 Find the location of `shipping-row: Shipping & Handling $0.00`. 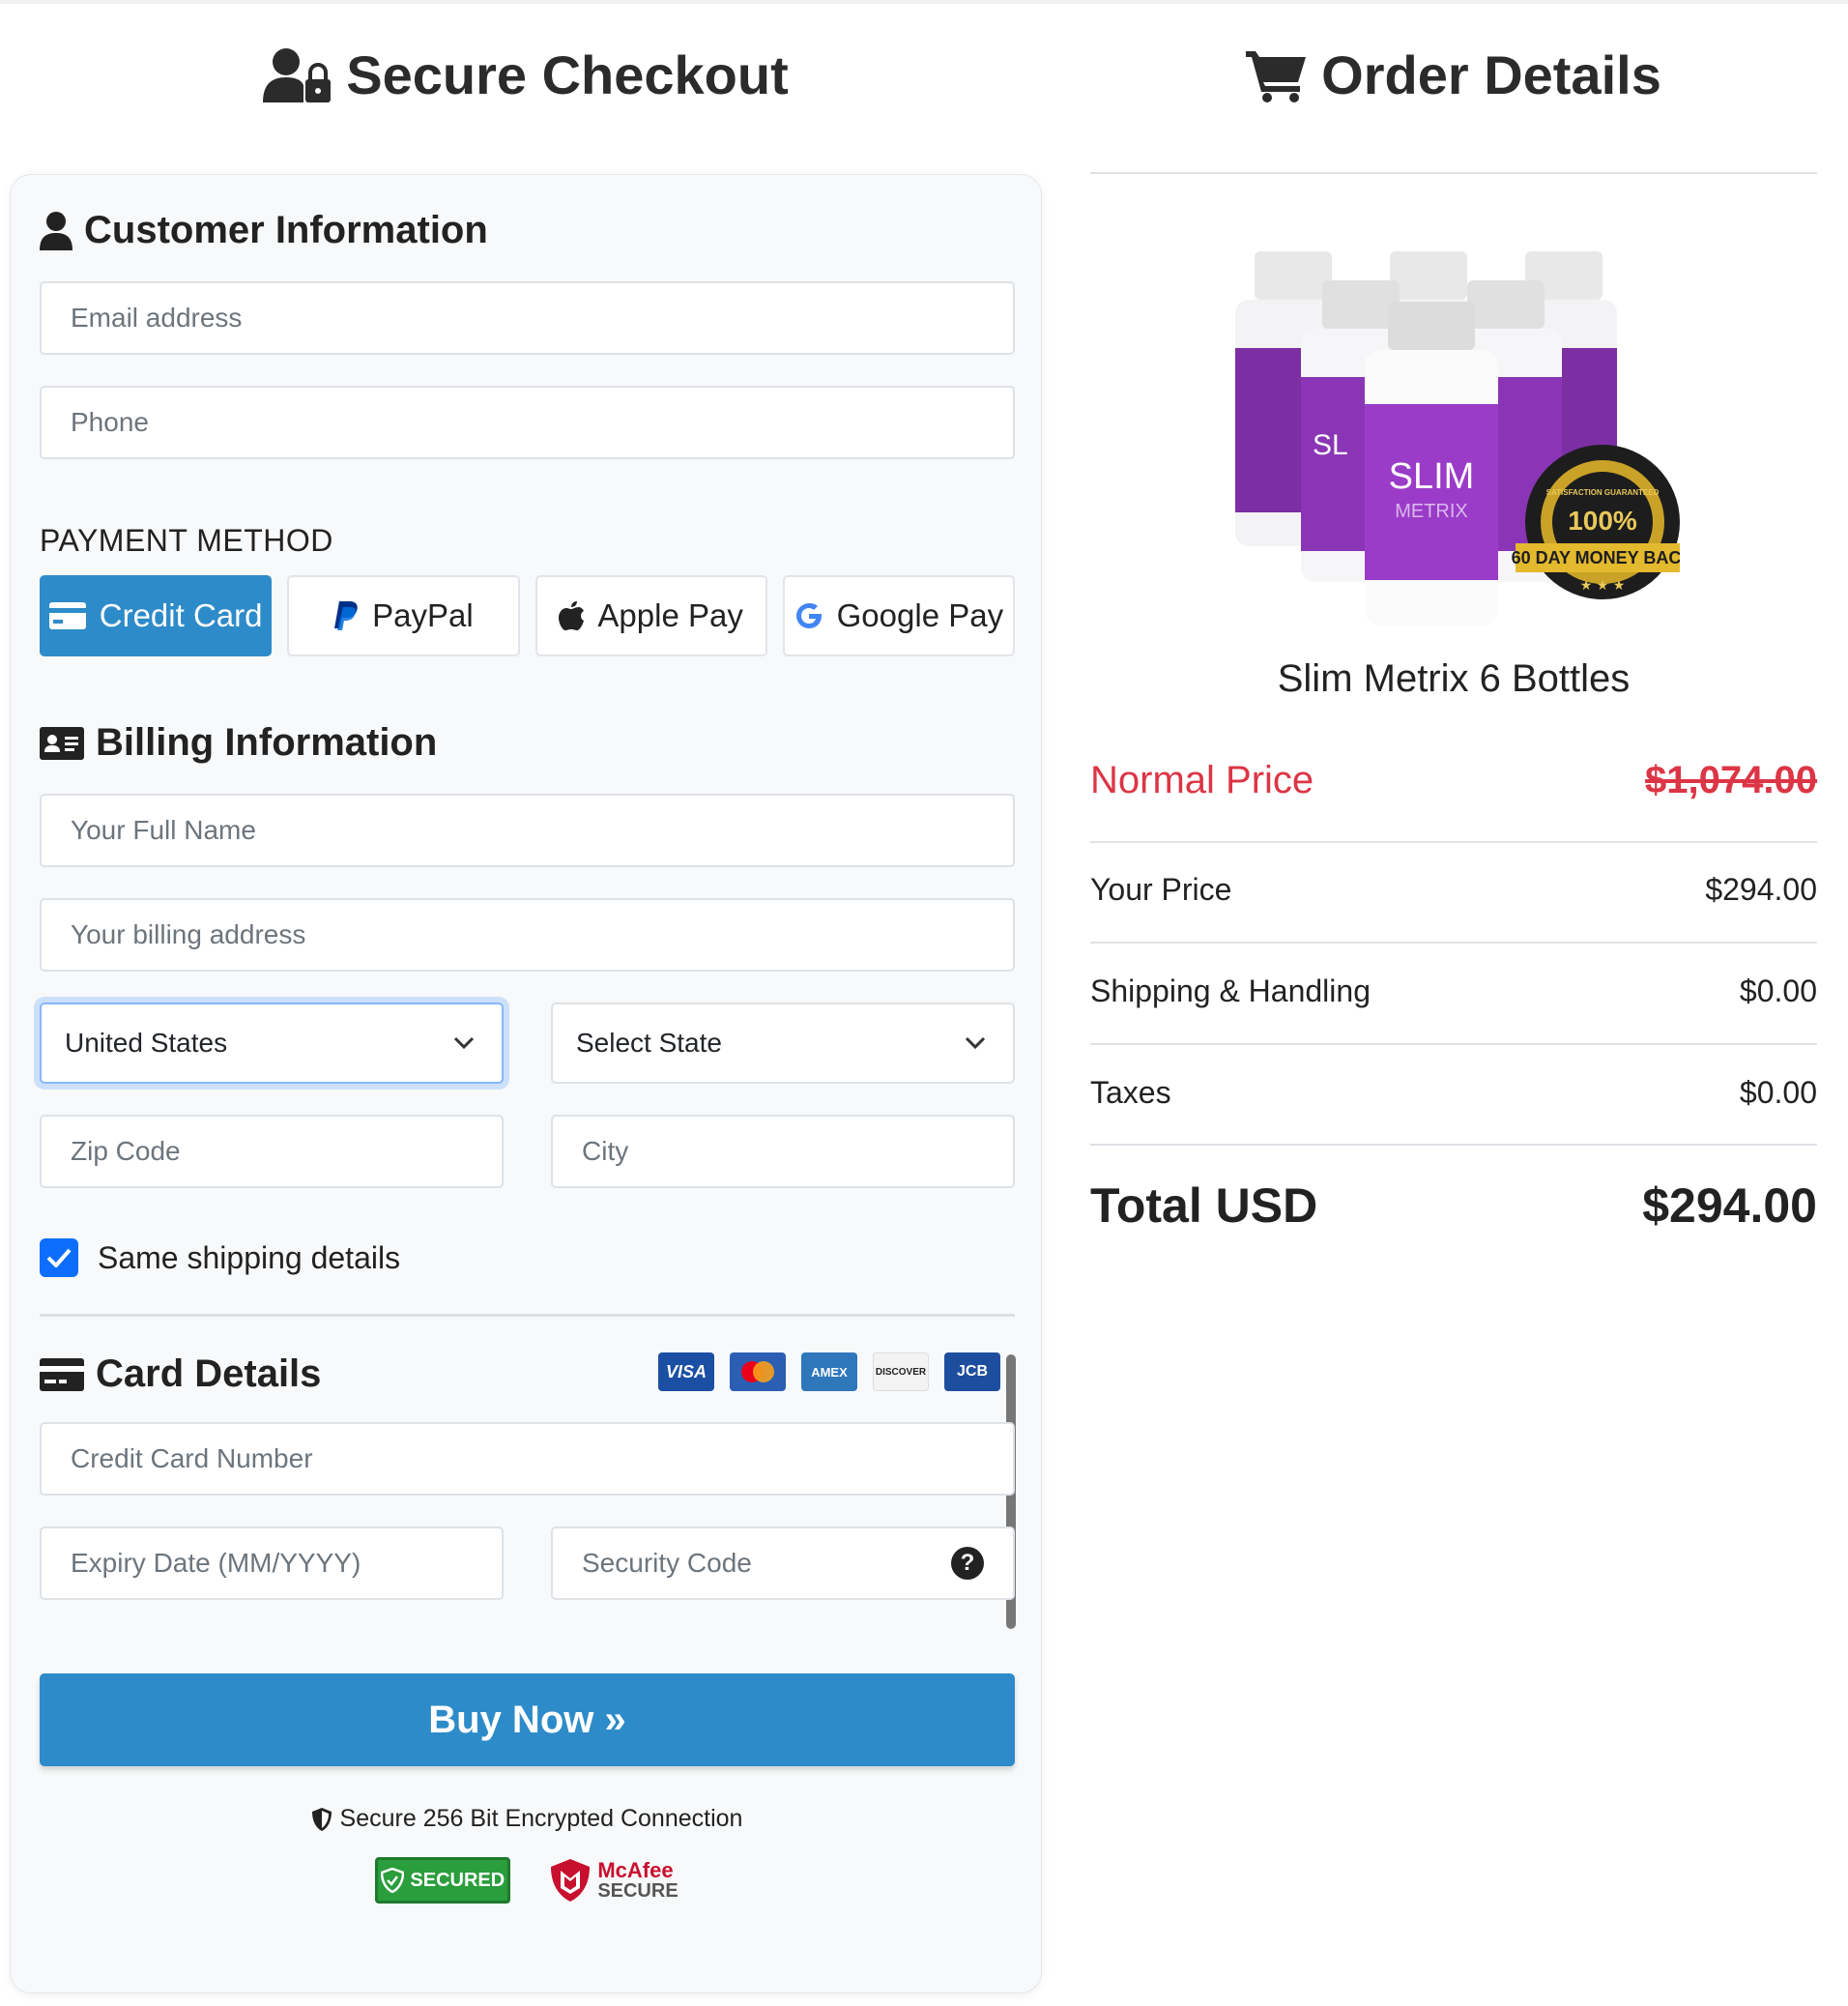

shipping-row: Shipping & Handling $0.00 is located at coordinates (1453, 992).